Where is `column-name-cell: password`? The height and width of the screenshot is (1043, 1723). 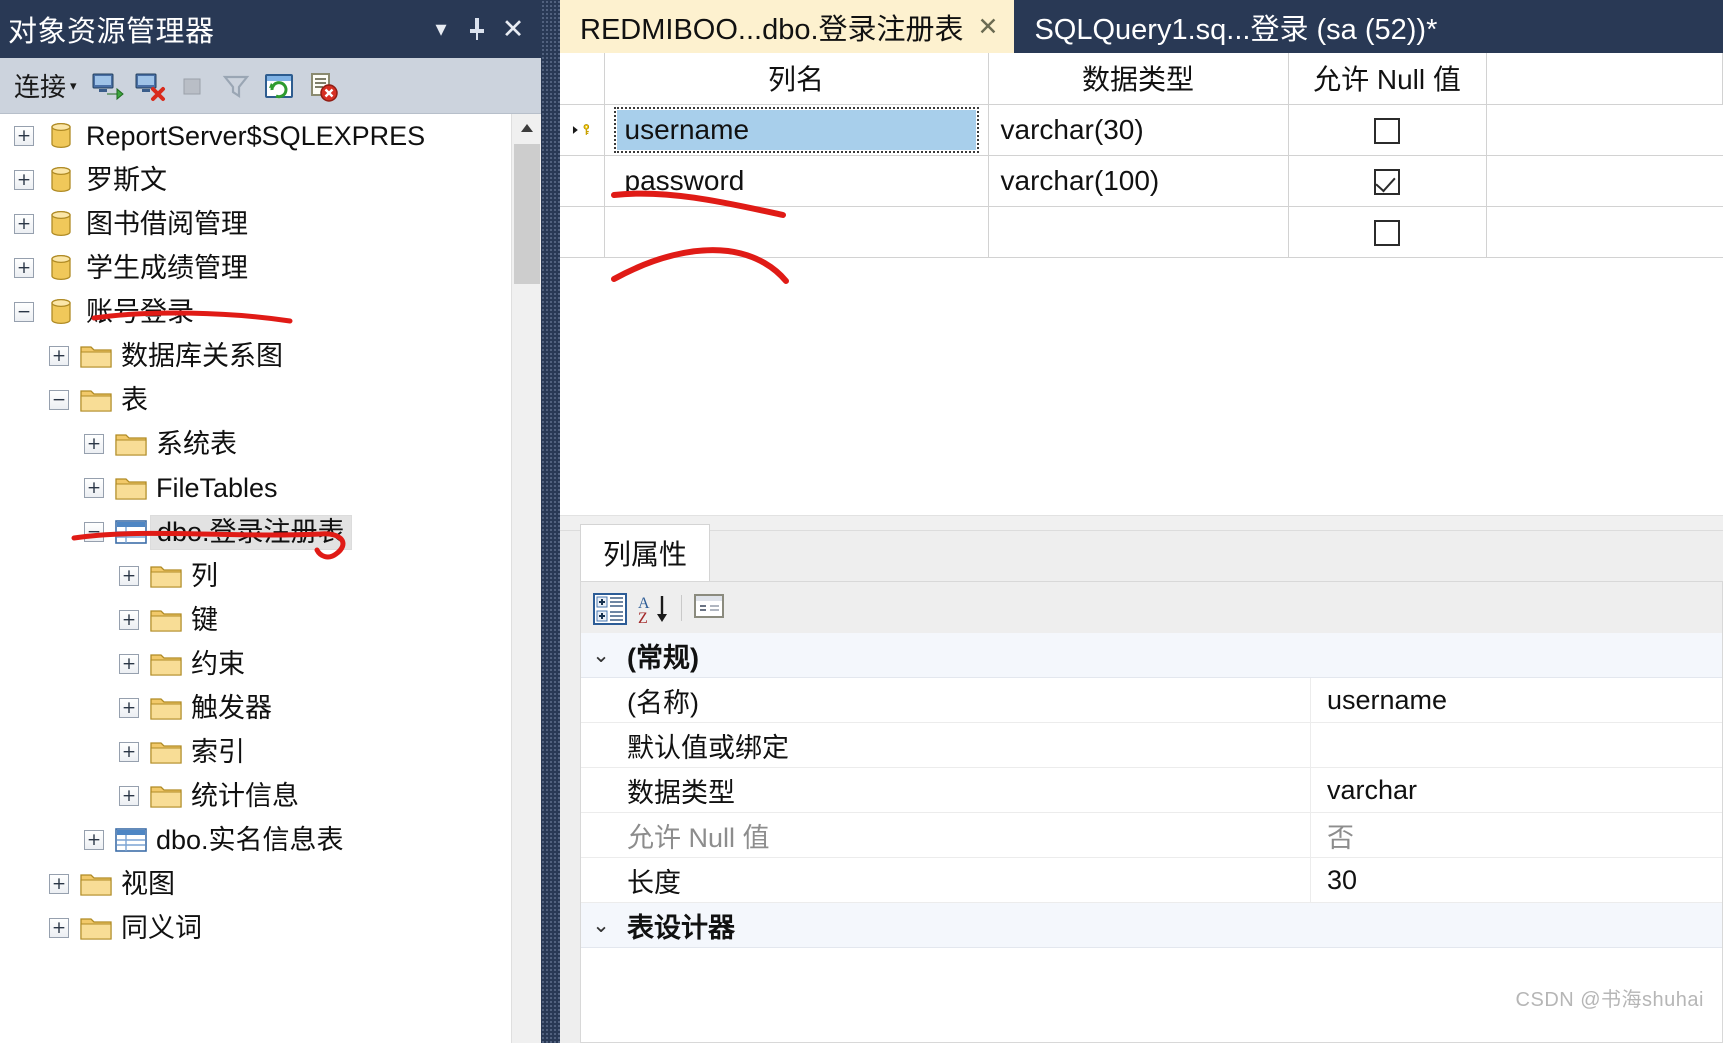
column-name-cell: password is located at coordinates (796, 181).